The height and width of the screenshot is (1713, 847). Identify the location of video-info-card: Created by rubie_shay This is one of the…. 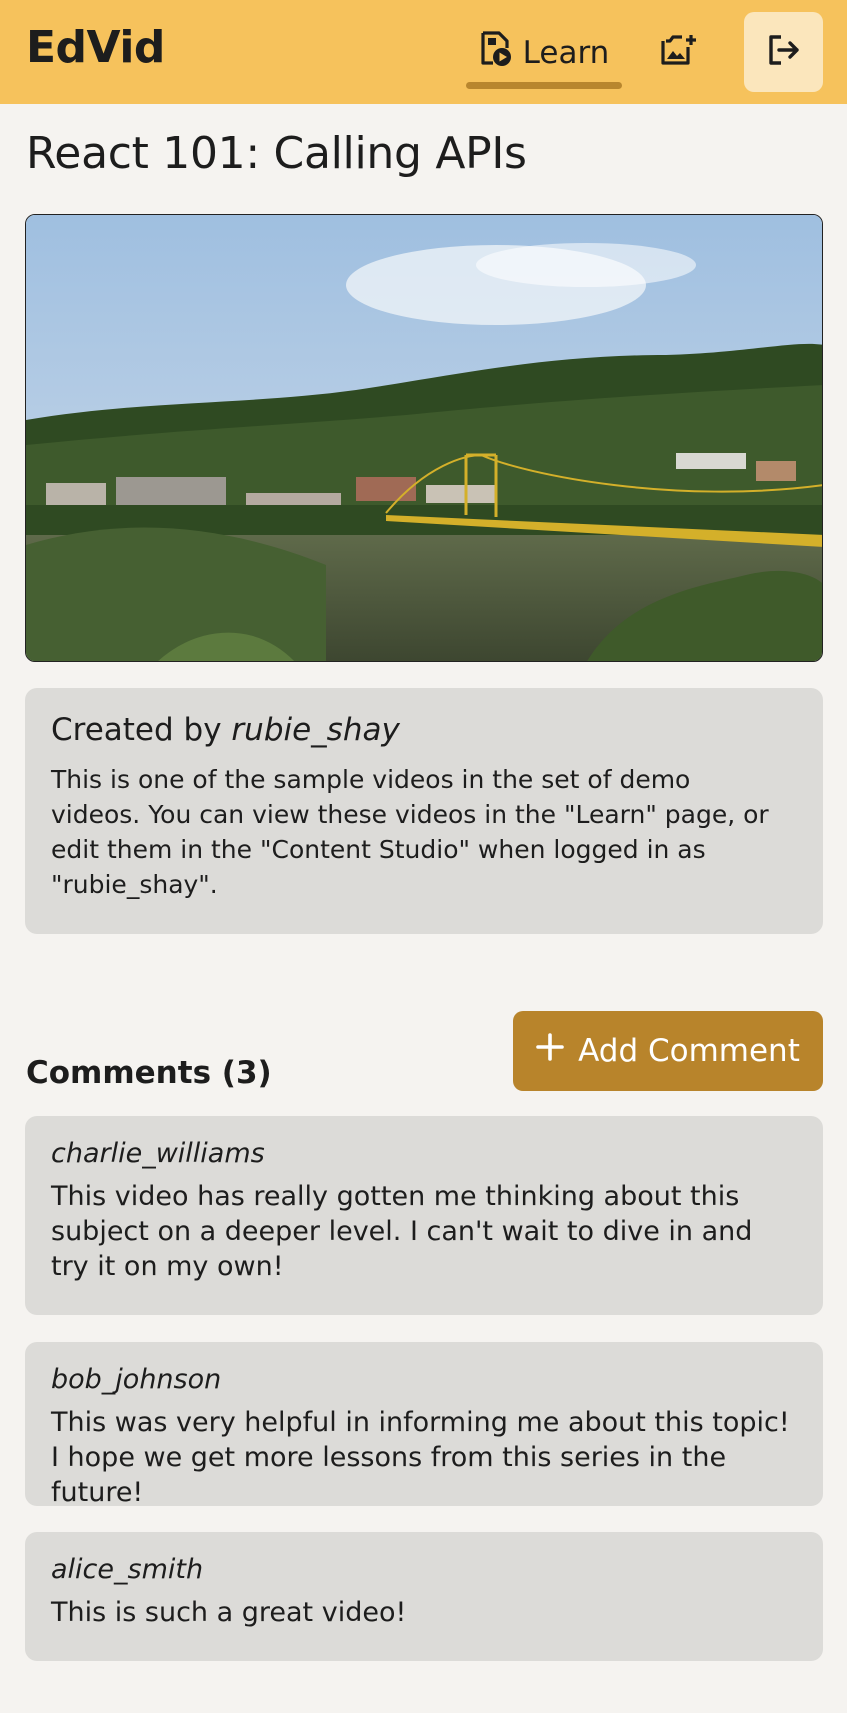
(424, 811).